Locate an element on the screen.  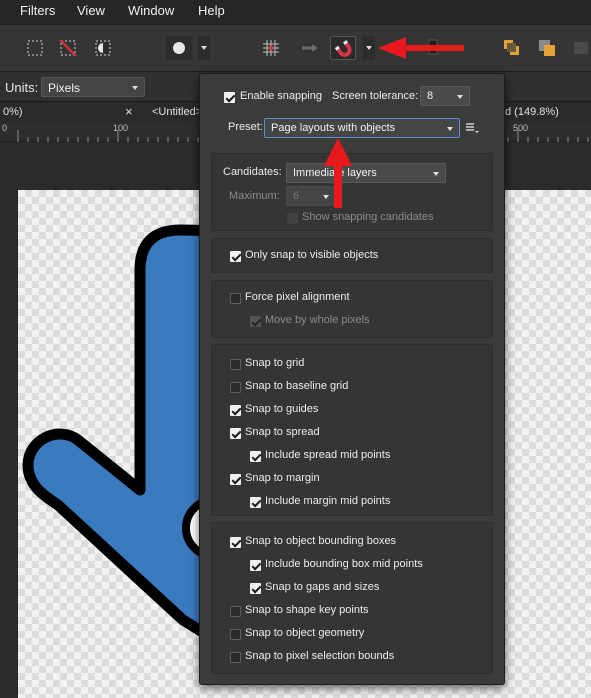
bbox-mid-checkbox is located at coordinates (255, 565).